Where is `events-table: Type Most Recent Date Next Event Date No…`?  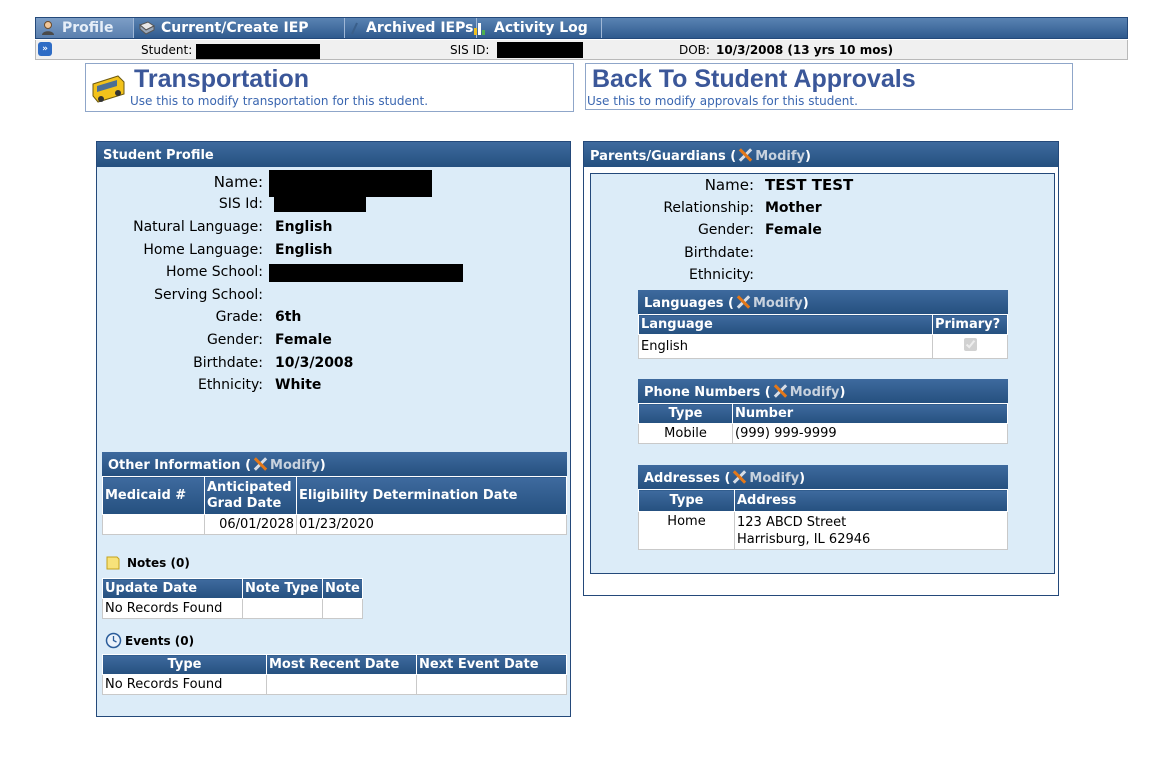 events-table: Type Most Recent Date Next Event Date No… is located at coordinates (334, 674).